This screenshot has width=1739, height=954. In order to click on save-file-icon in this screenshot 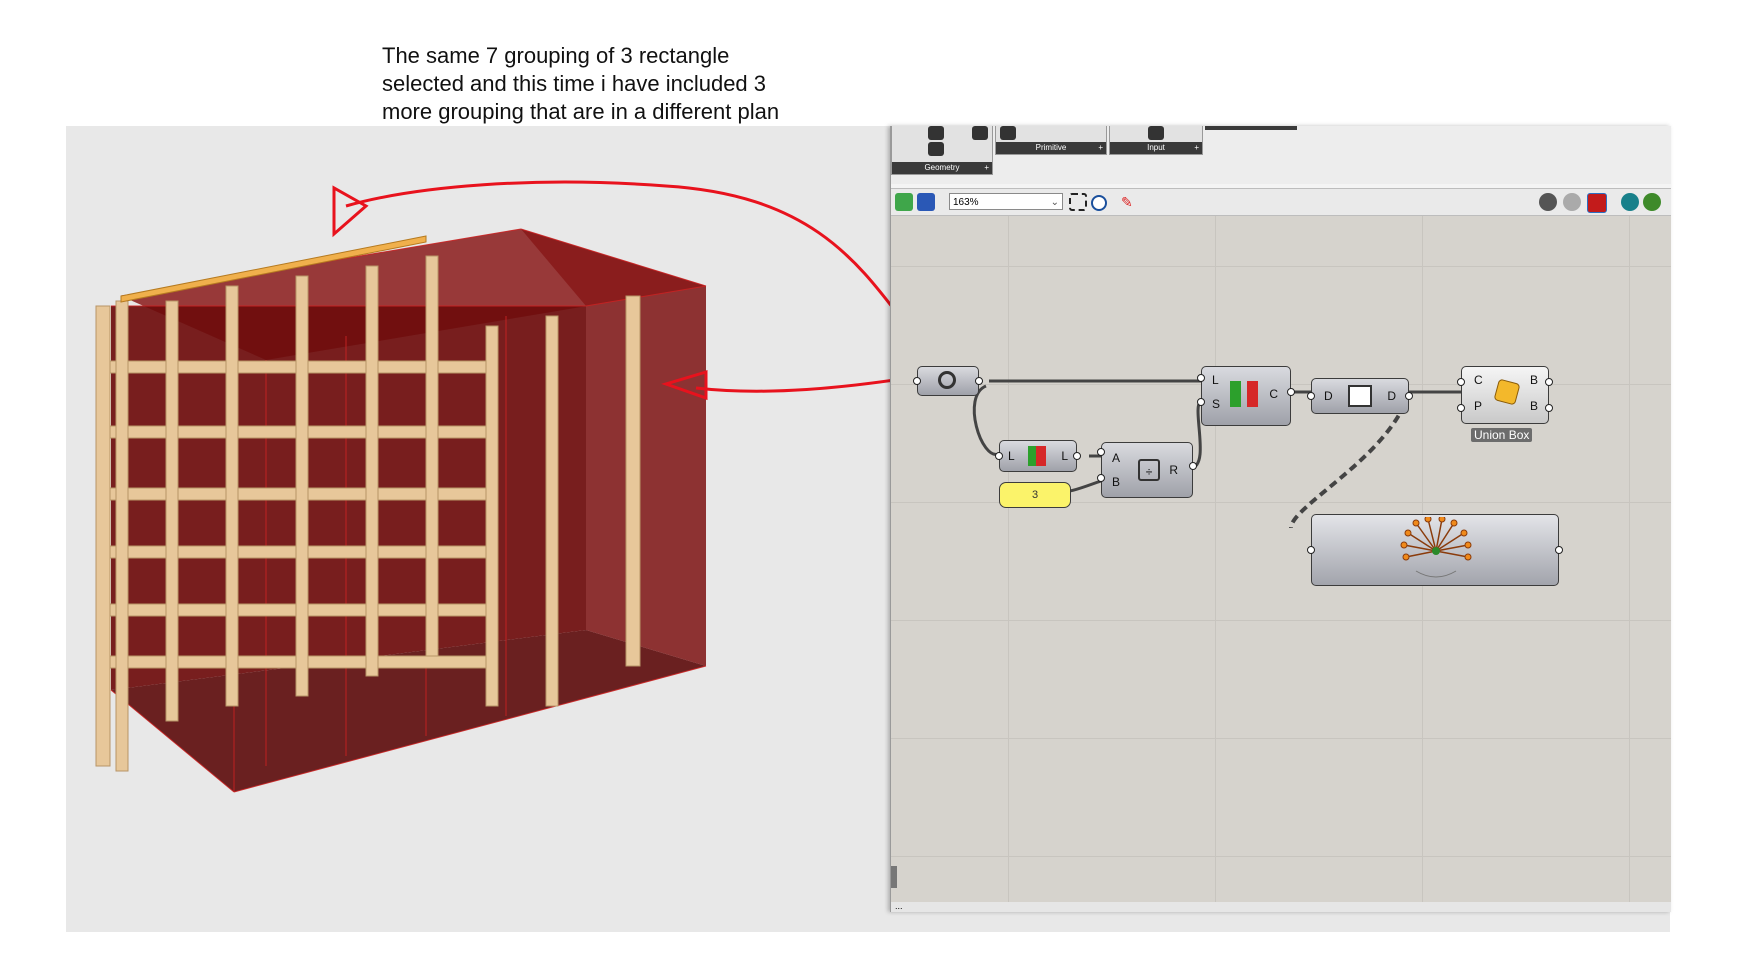, I will do `click(926, 202)`.